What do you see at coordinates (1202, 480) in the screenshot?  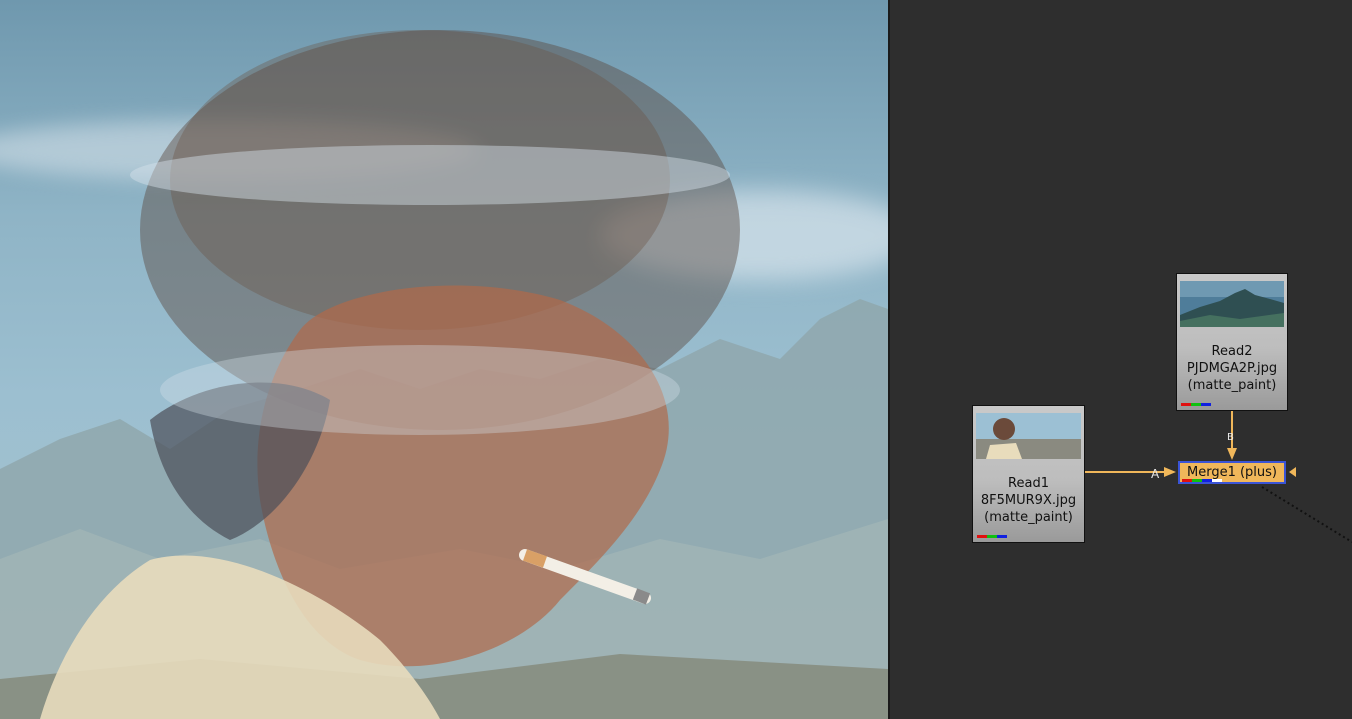 I see `merge1-channels` at bounding box center [1202, 480].